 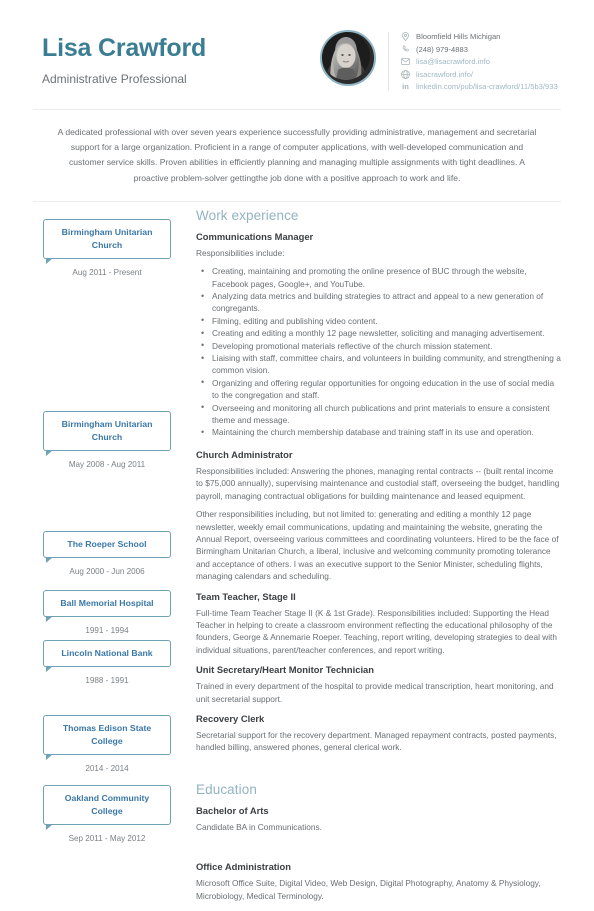 What do you see at coordinates (114, 78) in the screenshot?
I see `job-title-subtitle: Administrative Professional` at bounding box center [114, 78].